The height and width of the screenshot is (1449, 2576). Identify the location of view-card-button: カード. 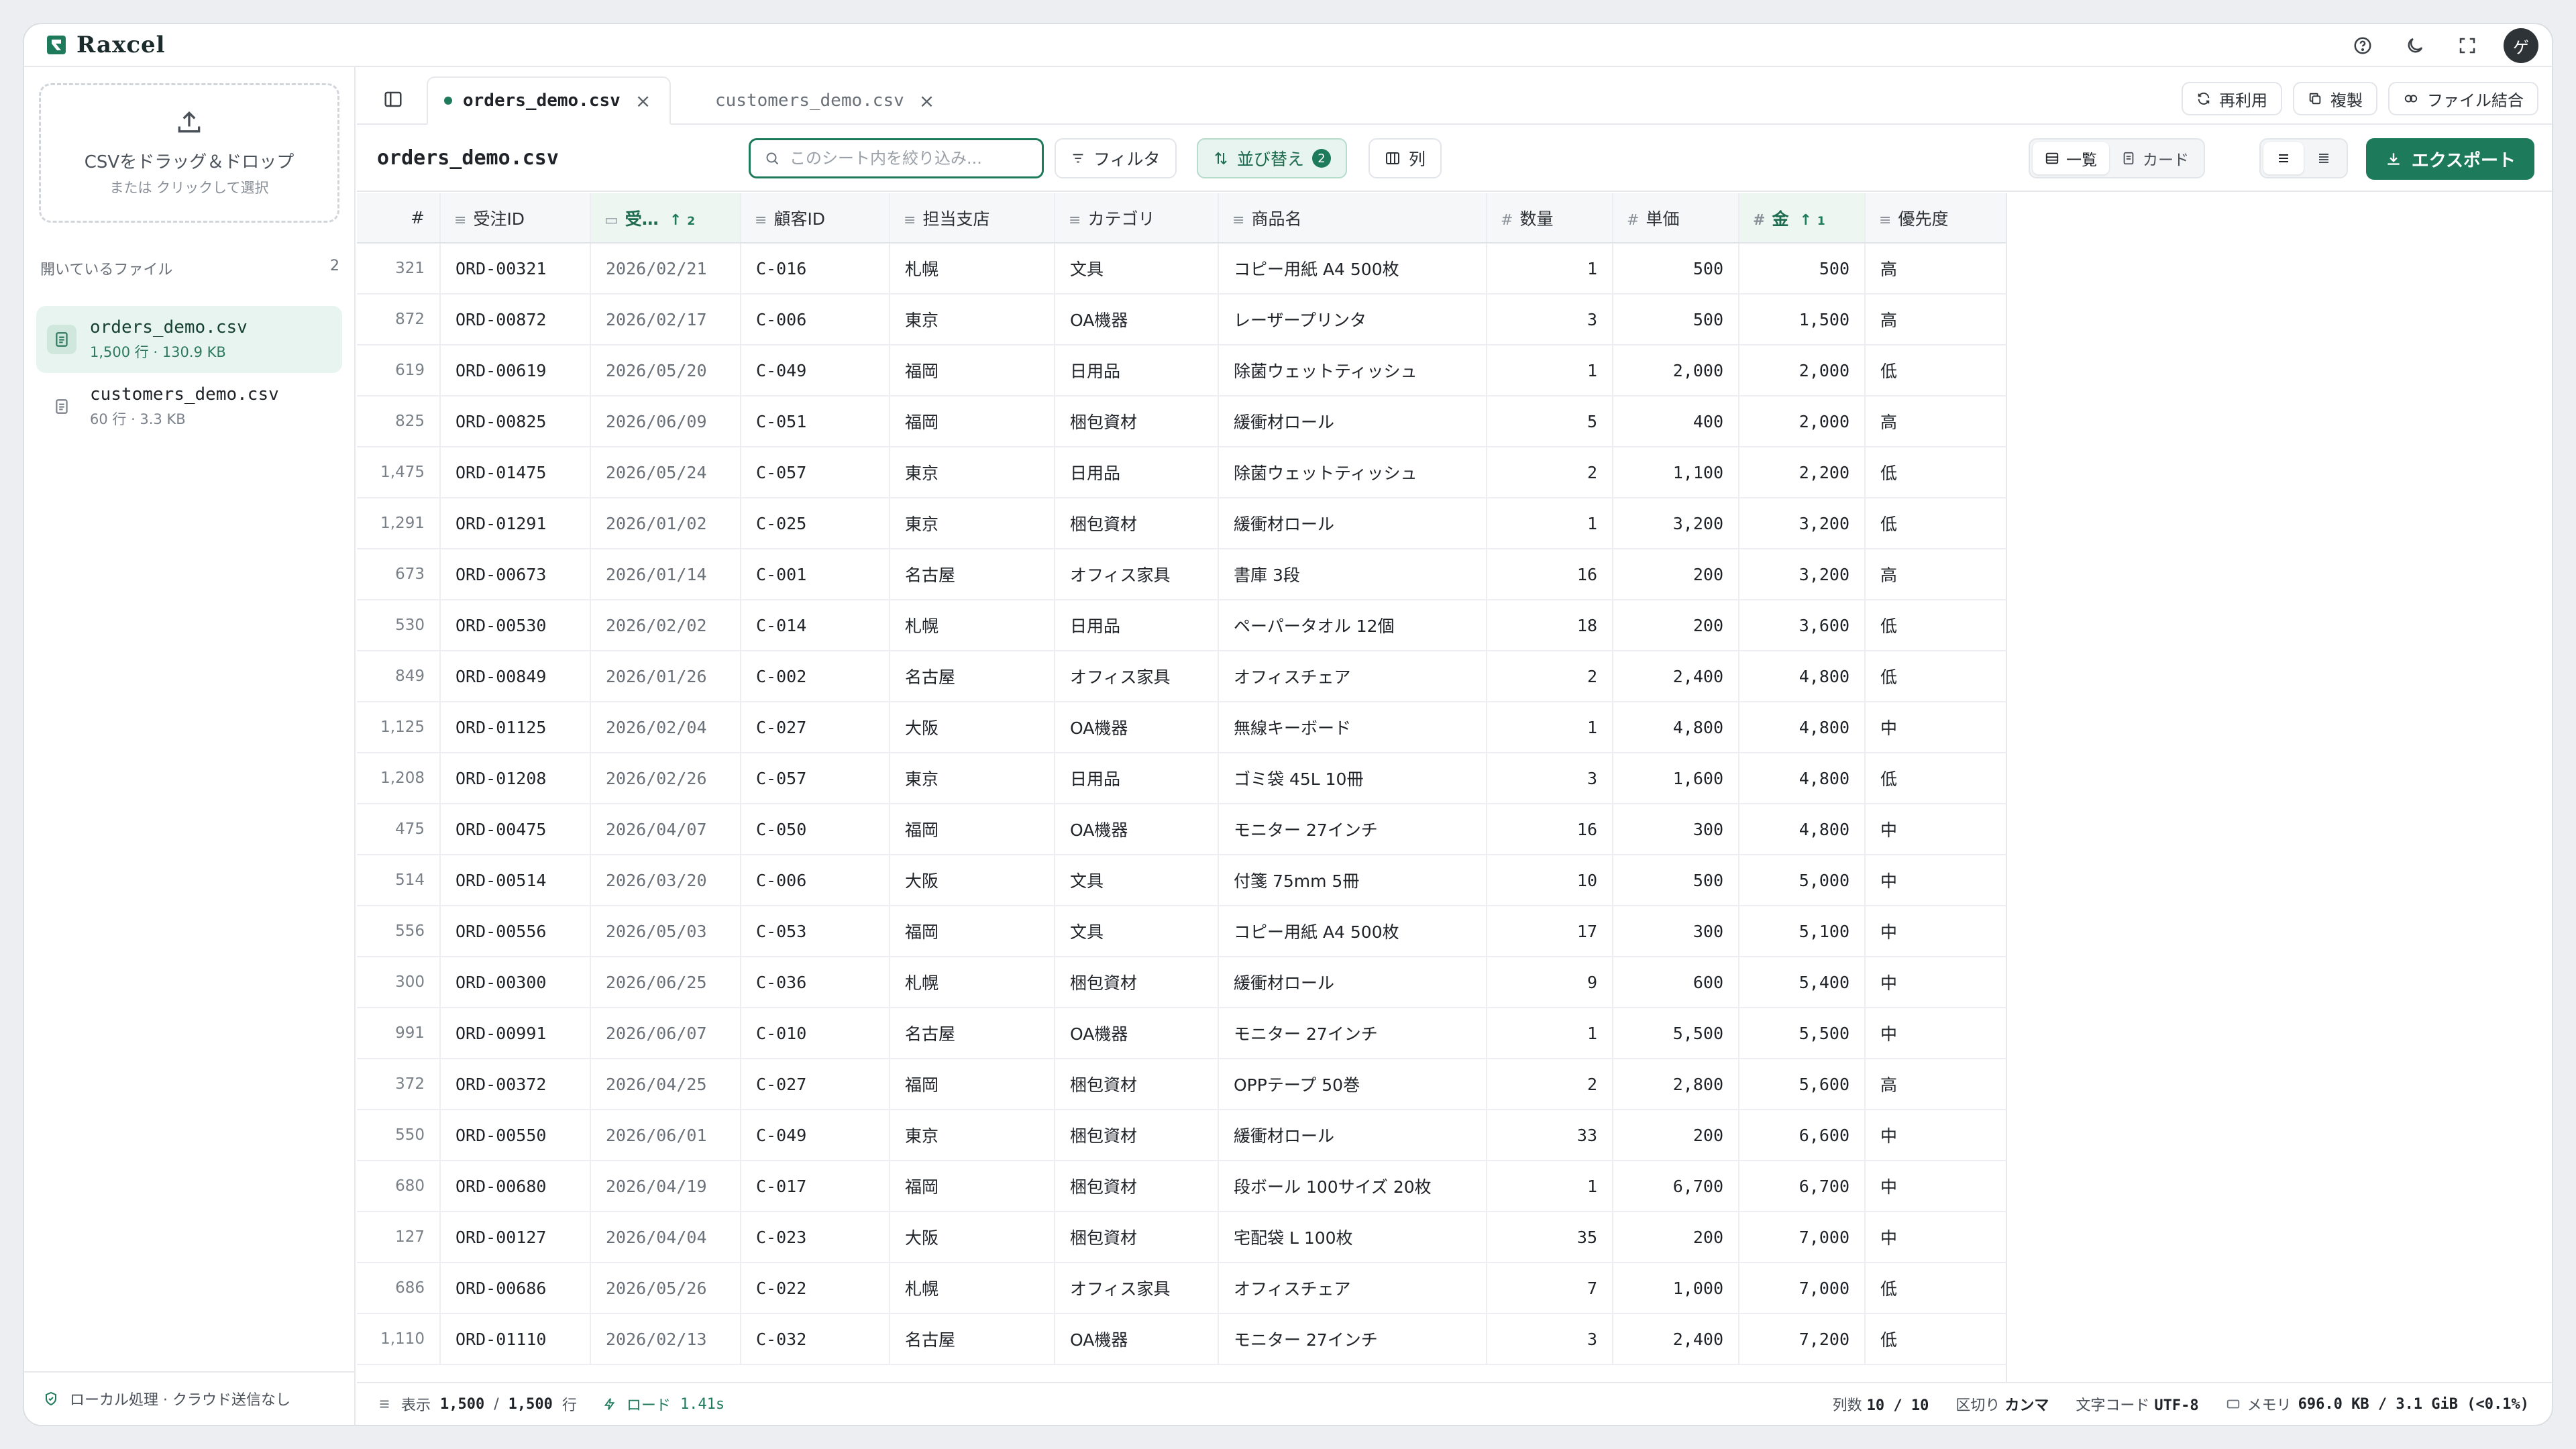
(2155, 158).